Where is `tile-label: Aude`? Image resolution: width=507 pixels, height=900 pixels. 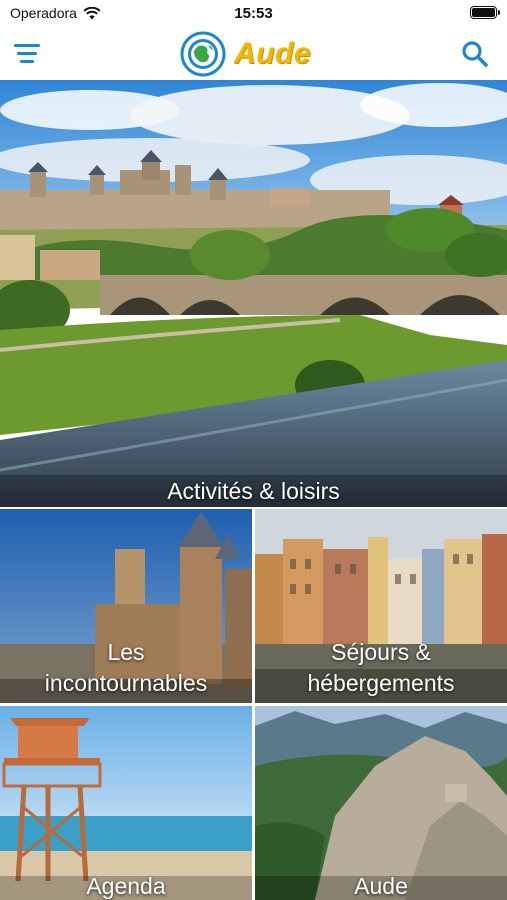 tile-label: Aude is located at coordinates (381, 886).